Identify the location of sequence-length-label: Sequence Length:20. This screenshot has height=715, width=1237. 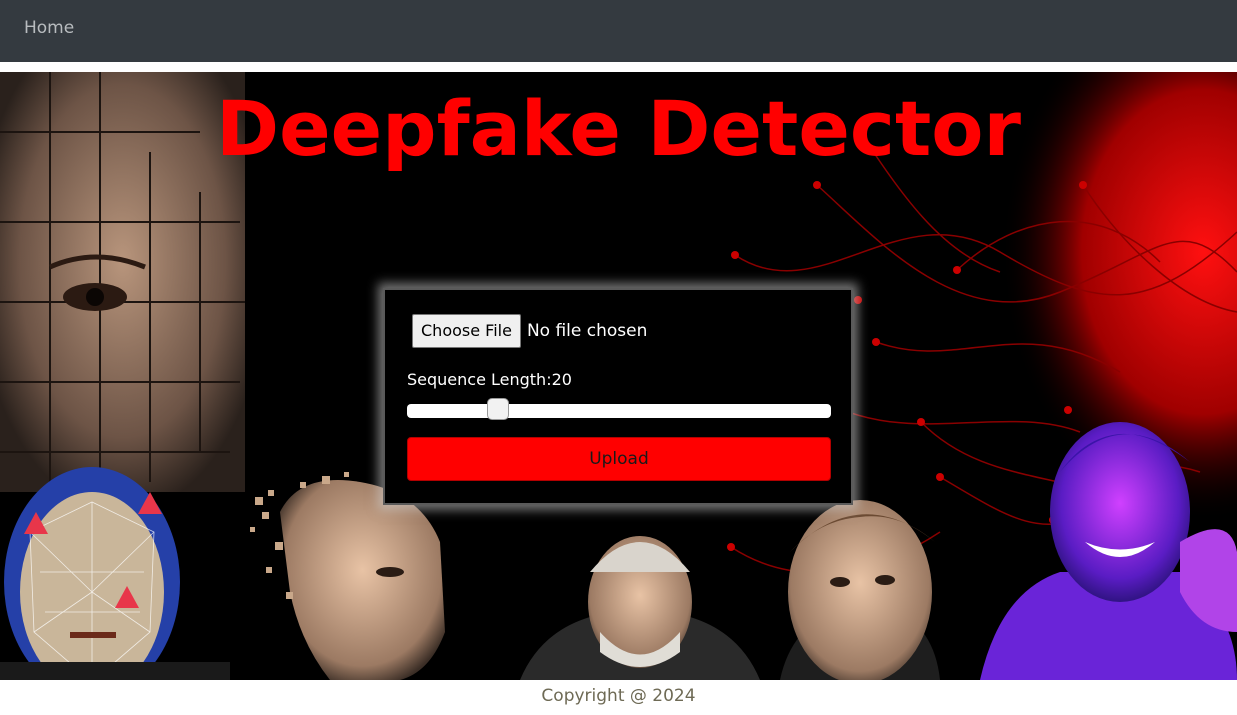
(489, 379).